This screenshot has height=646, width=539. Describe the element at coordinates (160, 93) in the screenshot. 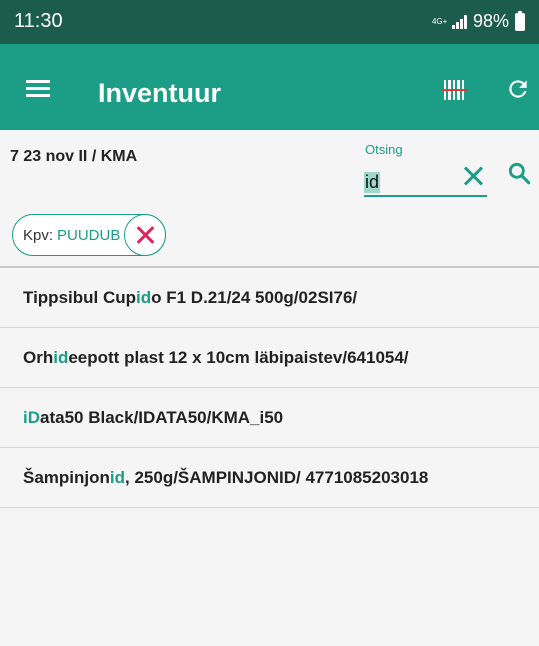

I see `app-title: Inventuur` at that location.